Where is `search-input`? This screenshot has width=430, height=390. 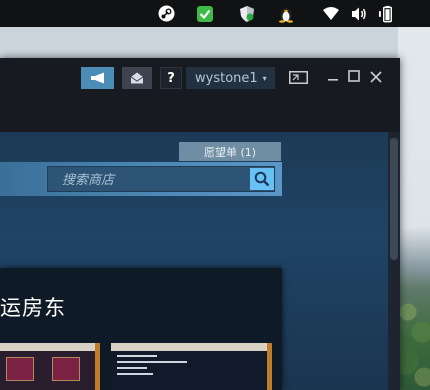 search-input is located at coordinates (152, 180).